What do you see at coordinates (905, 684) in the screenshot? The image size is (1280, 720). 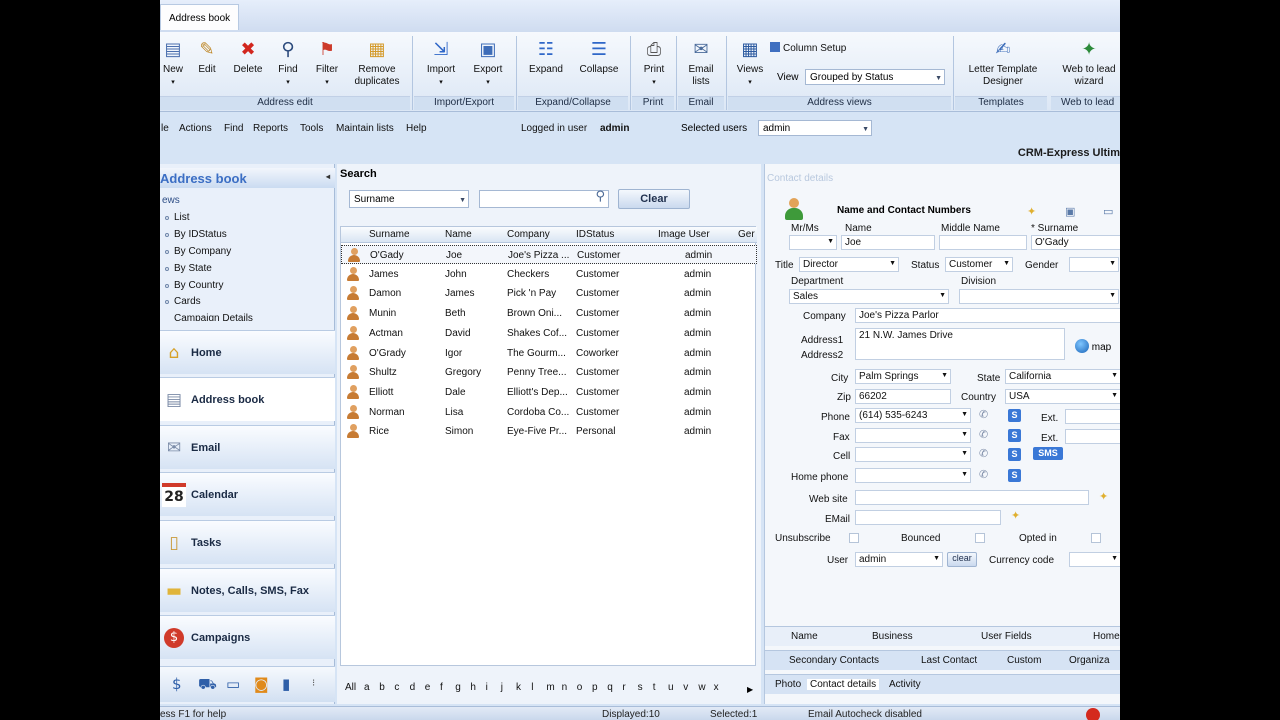 I see `tab-activity: Activity` at bounding box center [905, 684].